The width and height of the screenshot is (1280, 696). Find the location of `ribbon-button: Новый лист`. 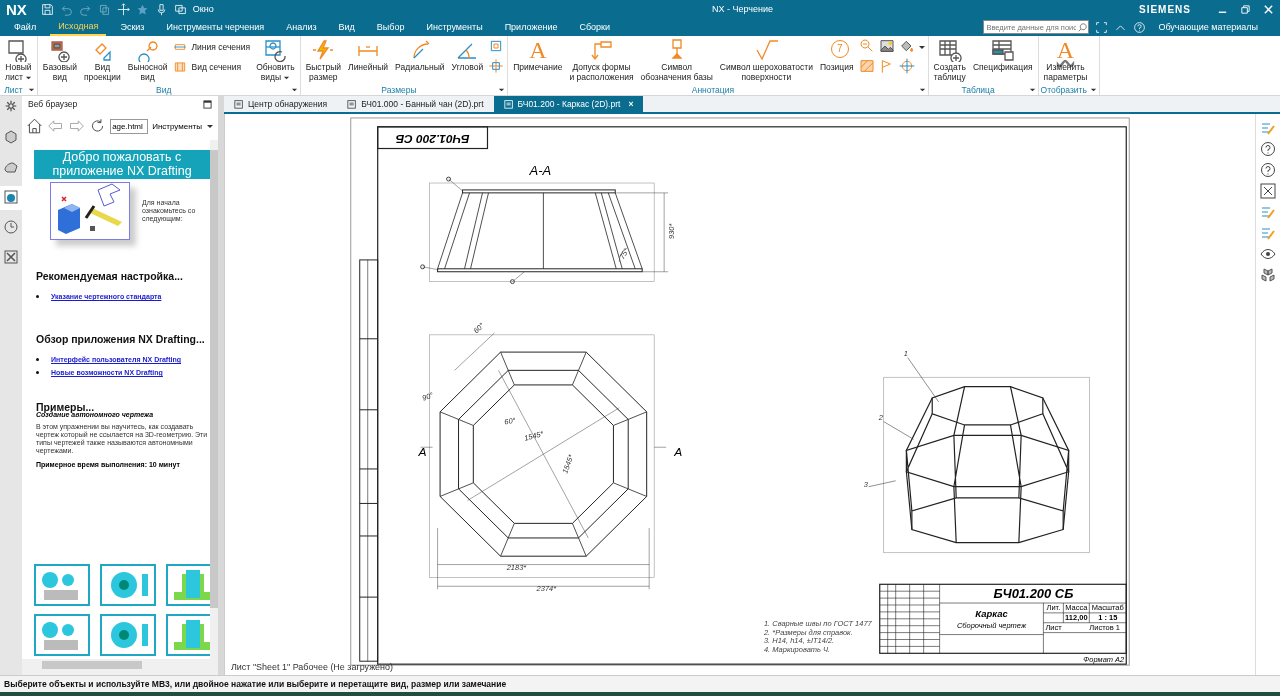

ribbon-button: Новый лист is located at coordinates (18, 59).